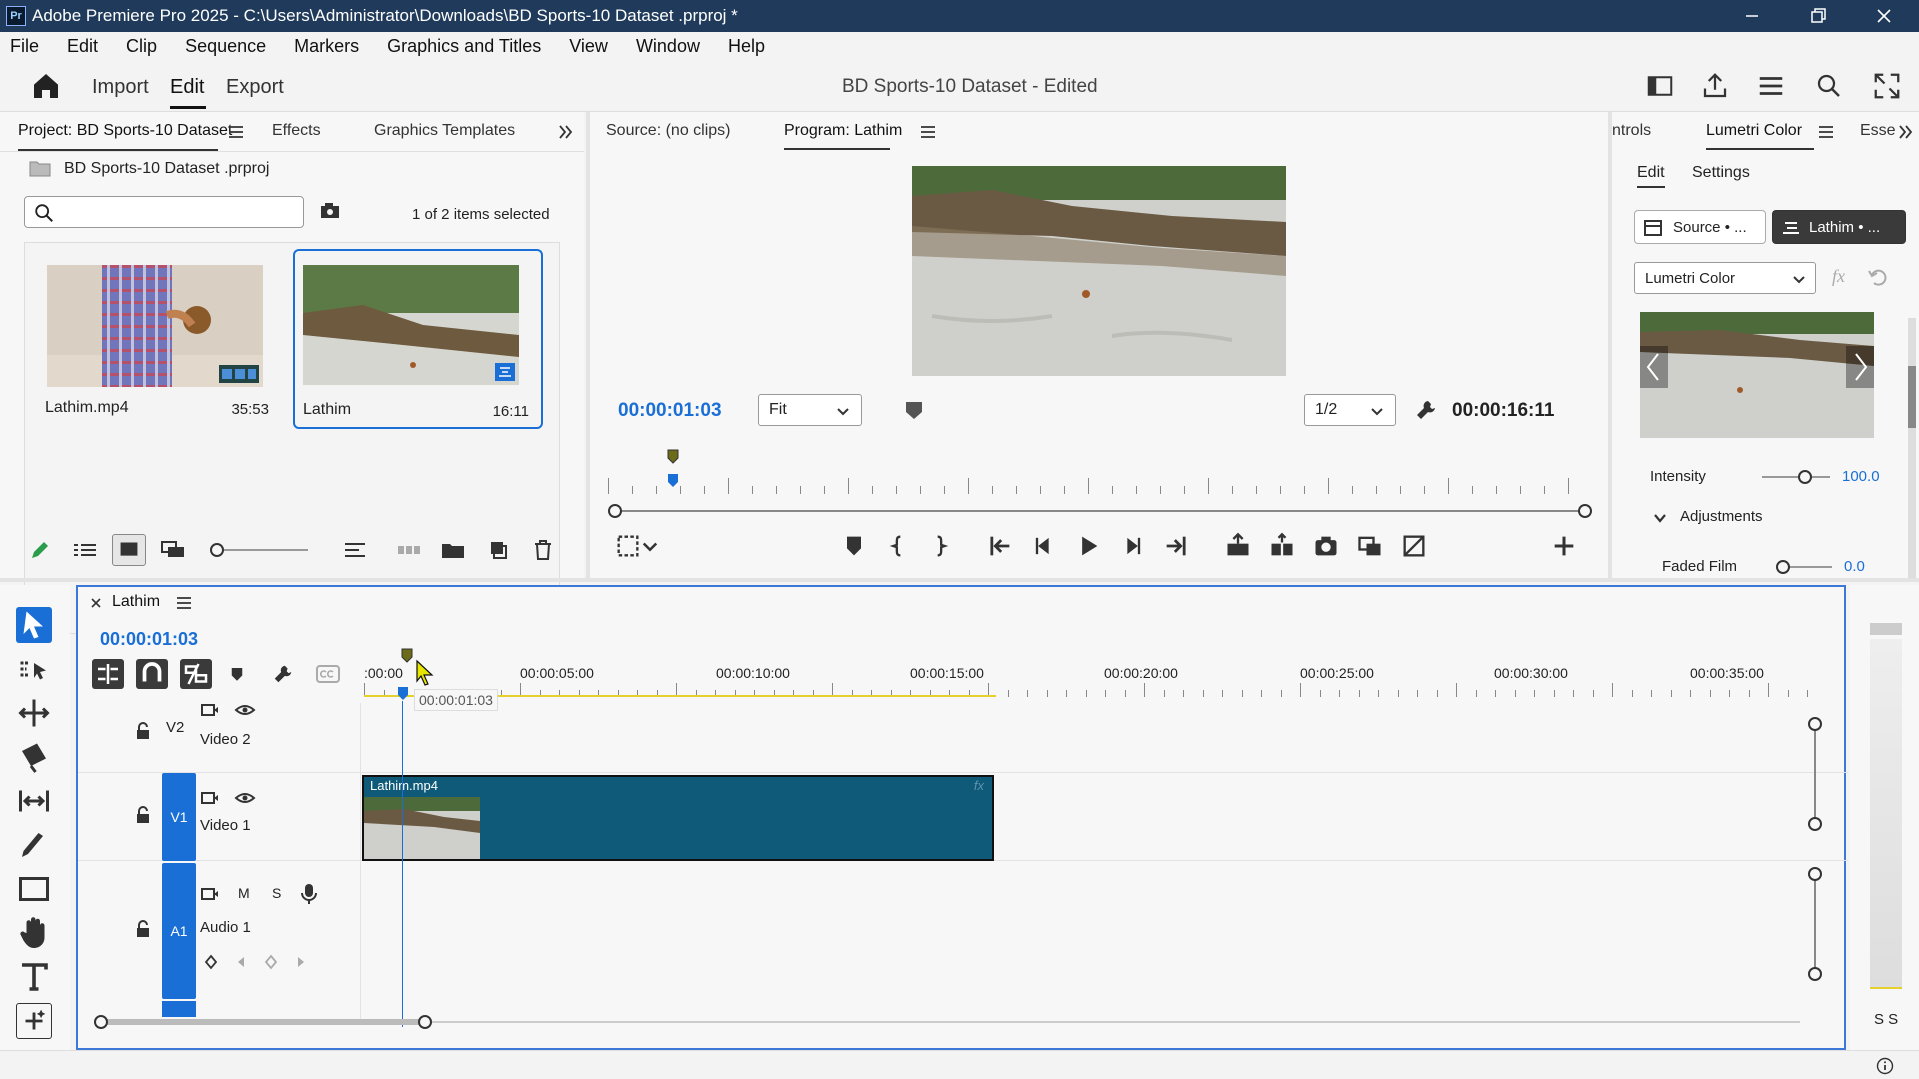  What do you see at coordinates (276, 893) in the screenshot?
I see `solo-button: S` at bounding box center [276, 893].